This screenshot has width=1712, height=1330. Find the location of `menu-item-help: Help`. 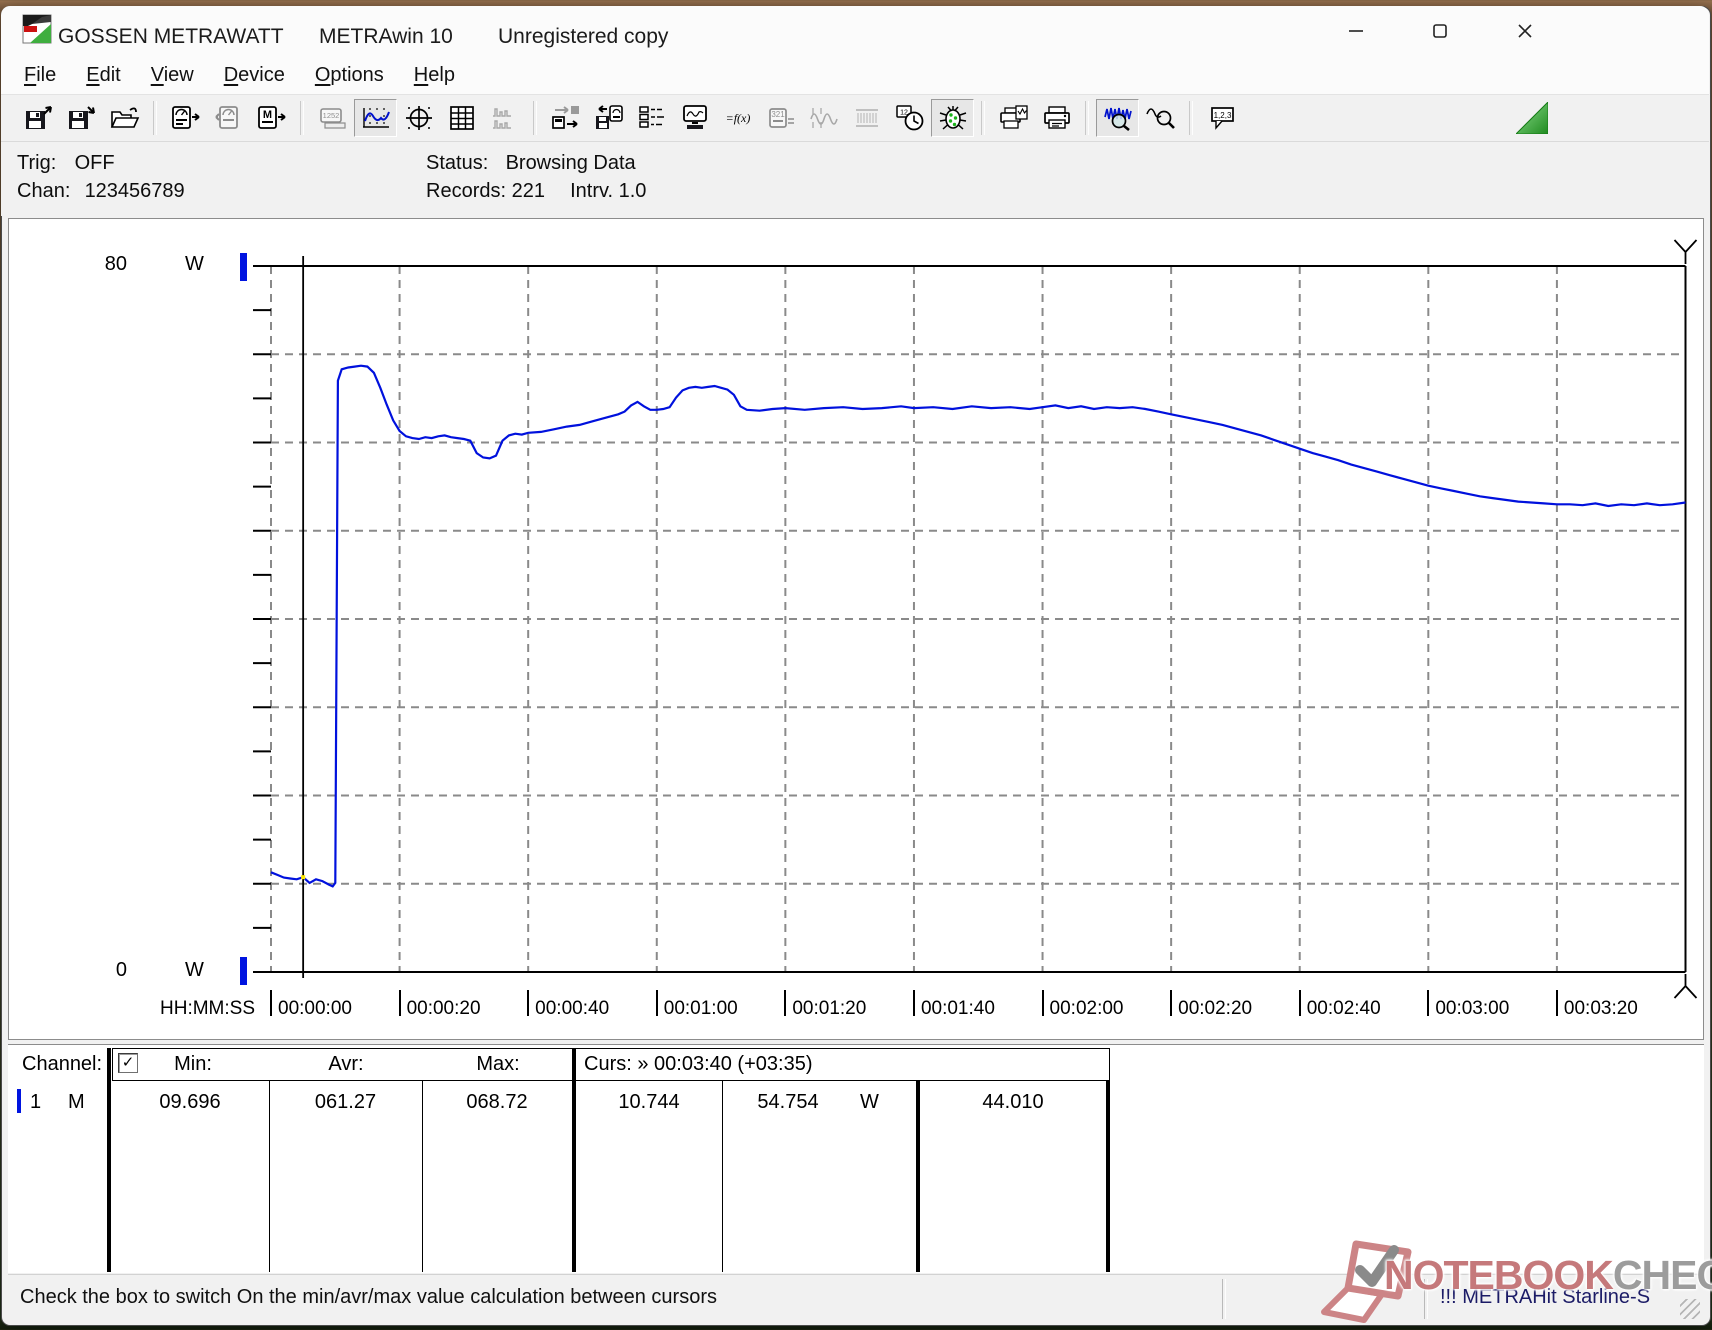

menu-item-help: Help is located at coordinates (434, 75).